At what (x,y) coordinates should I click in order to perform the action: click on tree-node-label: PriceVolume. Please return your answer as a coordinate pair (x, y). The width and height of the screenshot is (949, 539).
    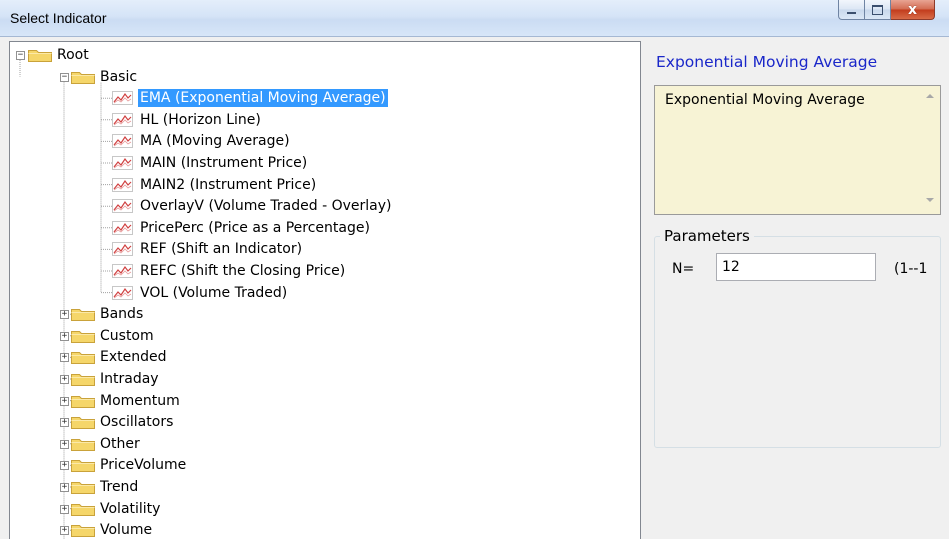
    Looking at the image, I should click on (143, 465).